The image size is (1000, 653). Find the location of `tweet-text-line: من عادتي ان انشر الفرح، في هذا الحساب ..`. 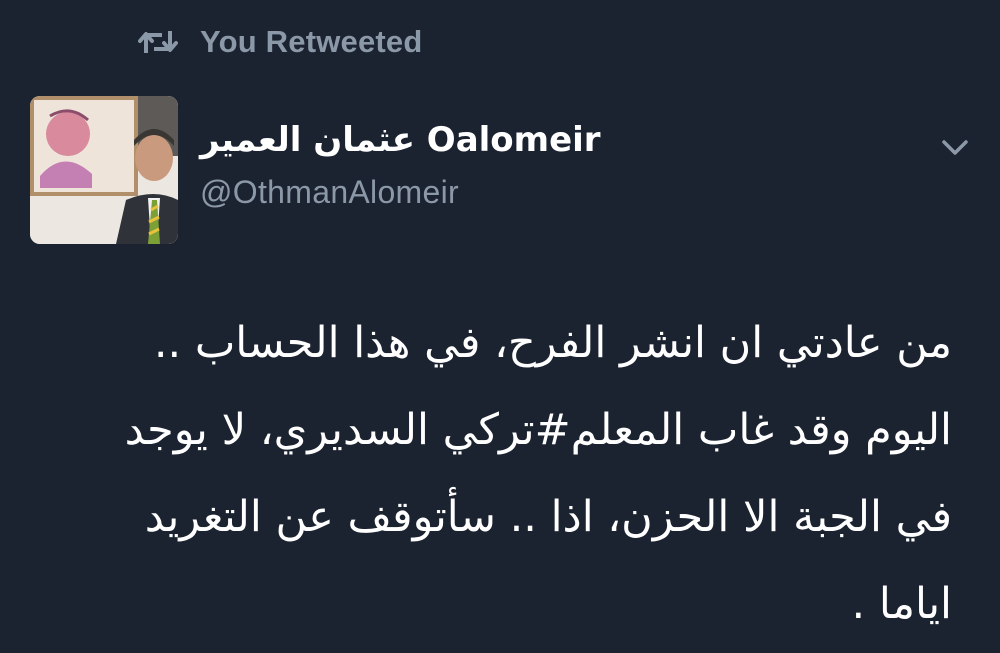

tweet-text-line: من عادتي ان انشر الفرح، في هذا الحساب .. is located at coordinates (552, 343).